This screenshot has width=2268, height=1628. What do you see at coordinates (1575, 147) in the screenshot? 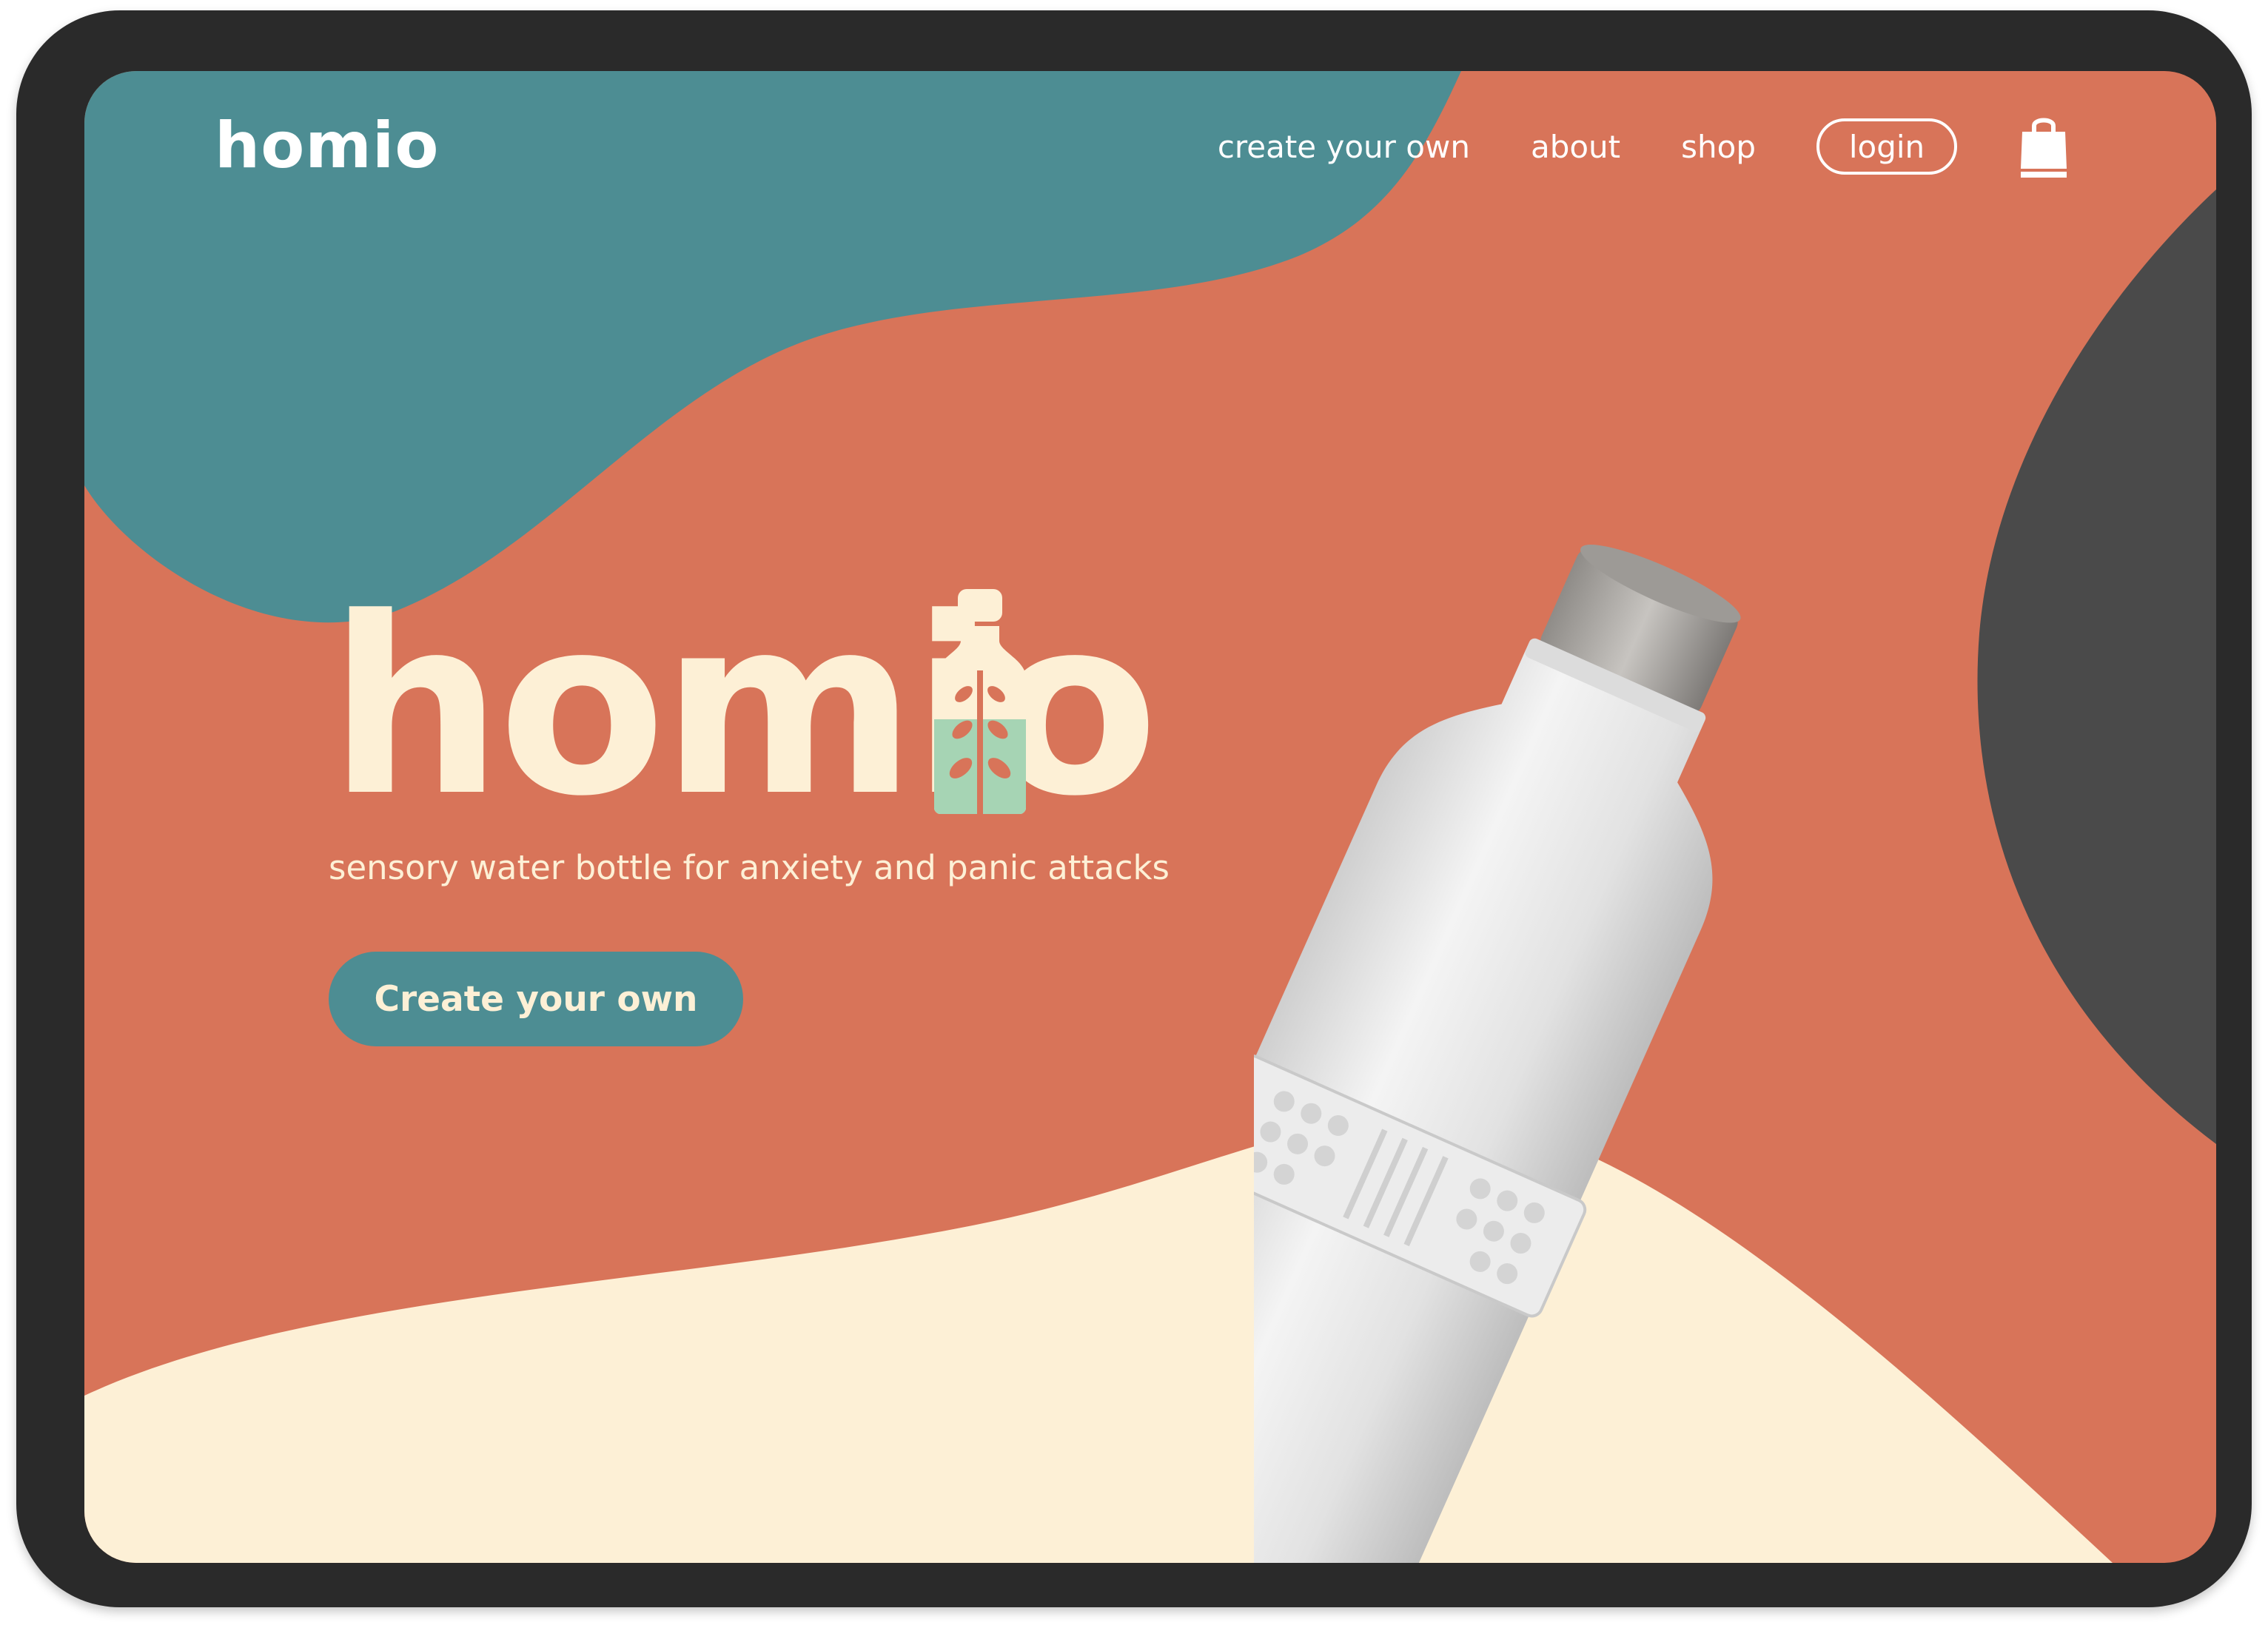
I see `nav-about: about` at bounding box center [1575, 147].